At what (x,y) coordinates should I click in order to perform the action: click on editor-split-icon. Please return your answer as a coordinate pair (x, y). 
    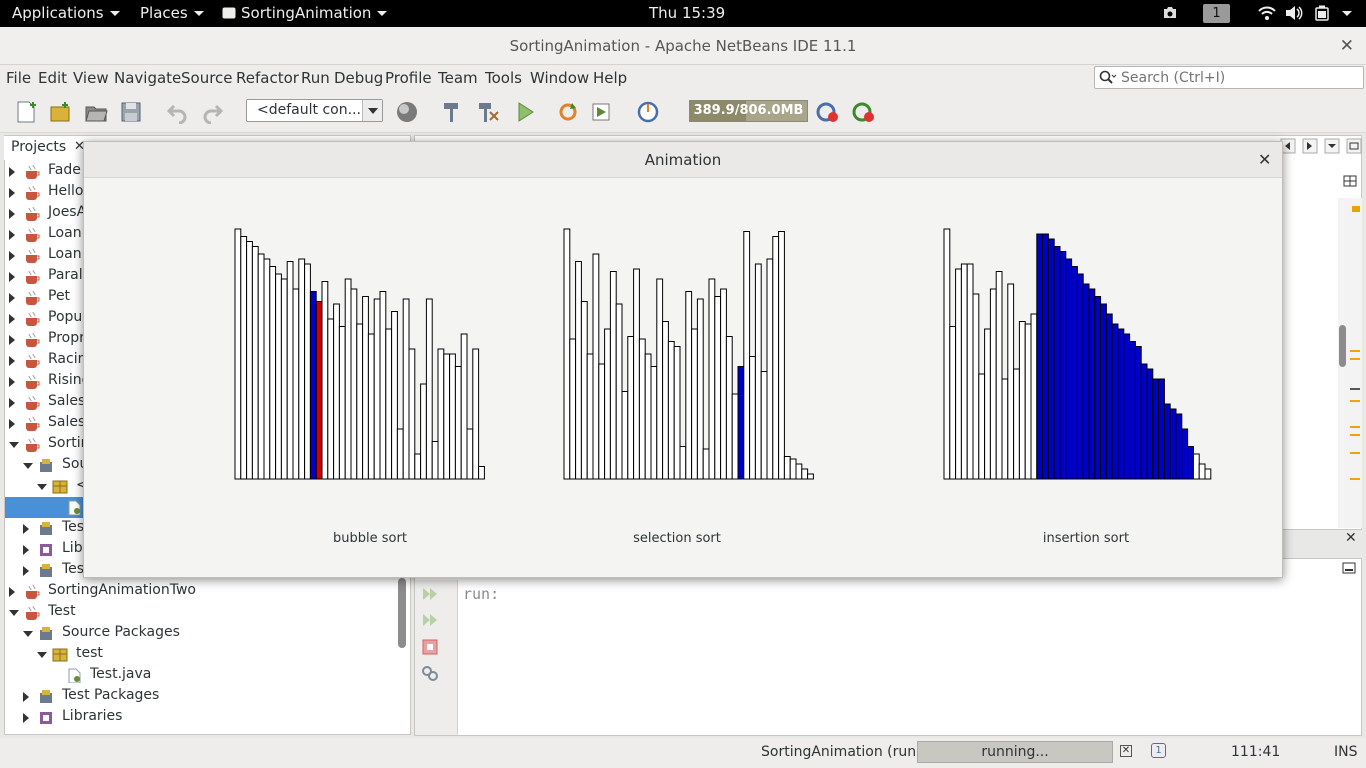
    Looking at the image, I should click on (1350, 181).